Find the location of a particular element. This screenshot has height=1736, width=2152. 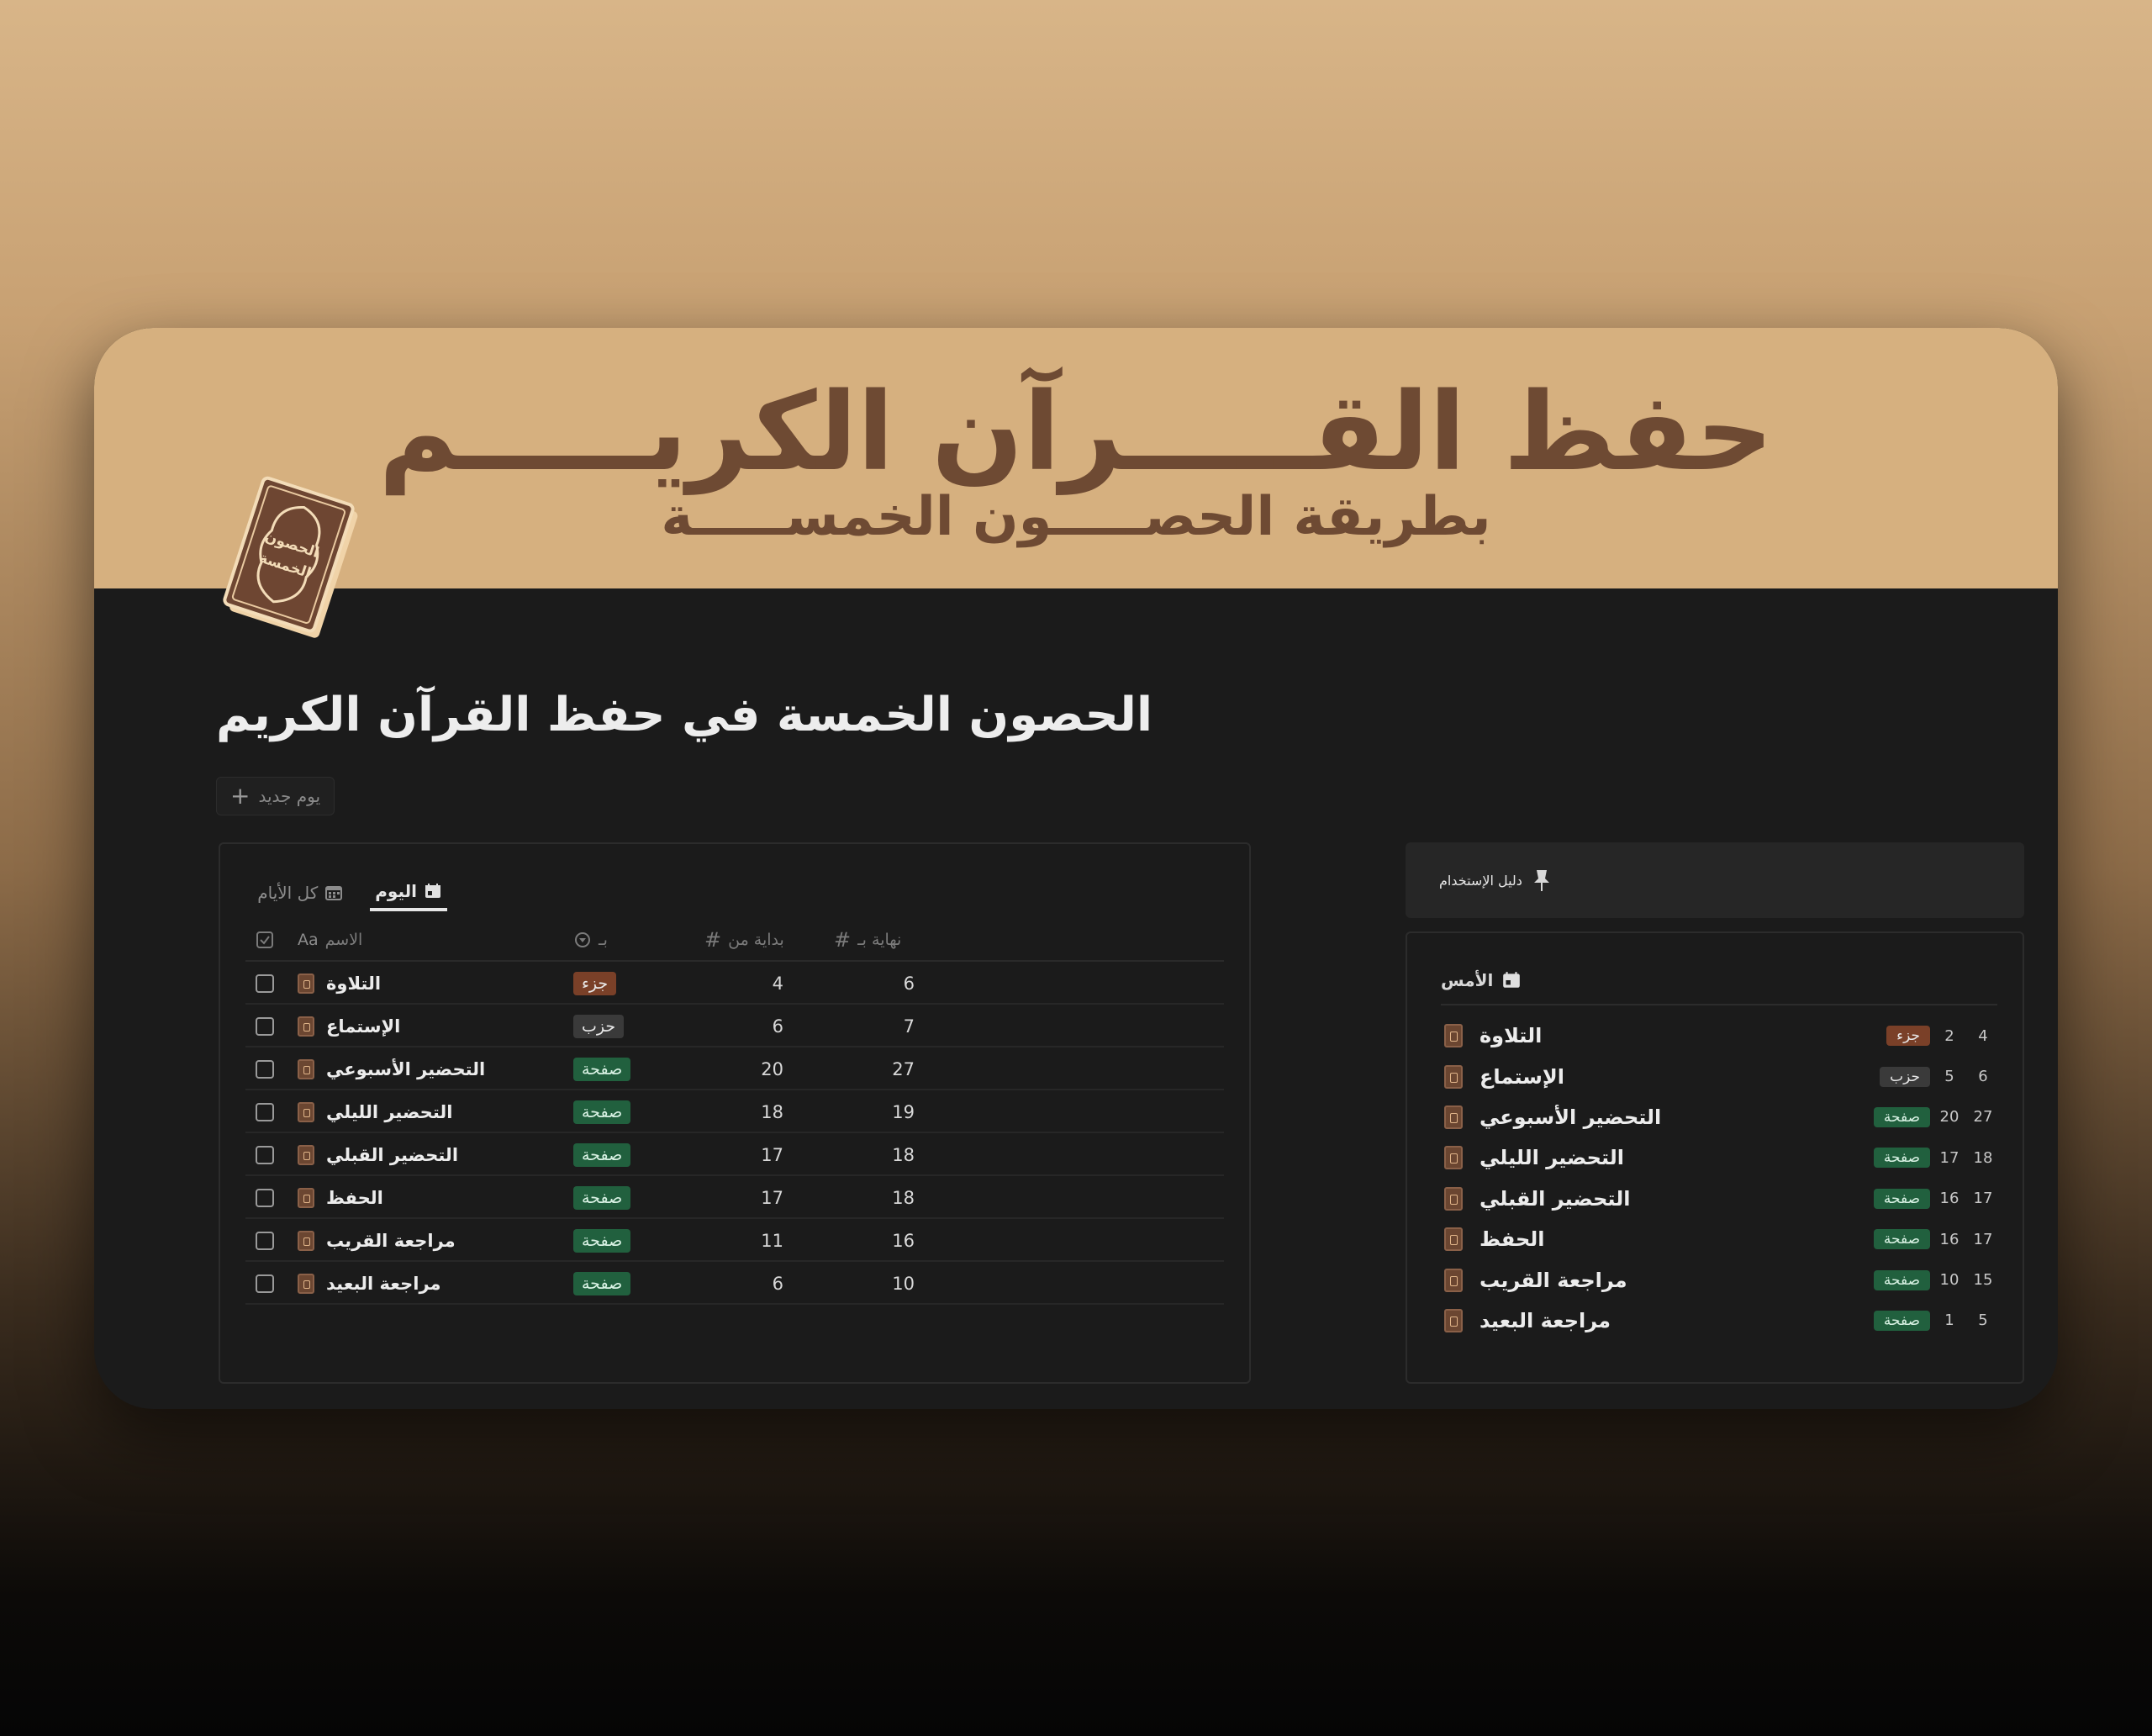

end-value: 15 is located at coordinates (1983, 1280).